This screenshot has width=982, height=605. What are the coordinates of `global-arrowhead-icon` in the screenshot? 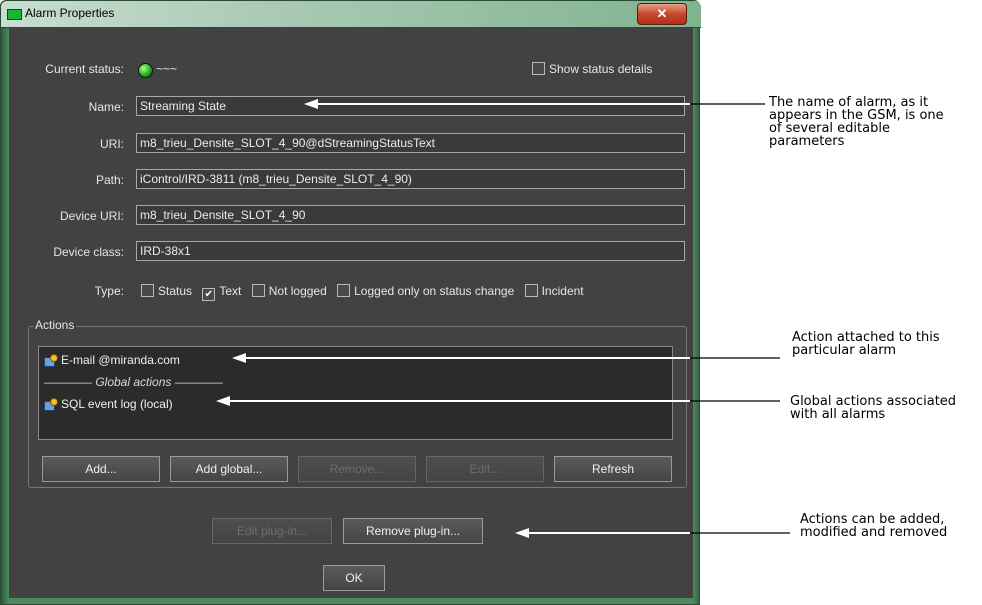 It's located at (223, 401).